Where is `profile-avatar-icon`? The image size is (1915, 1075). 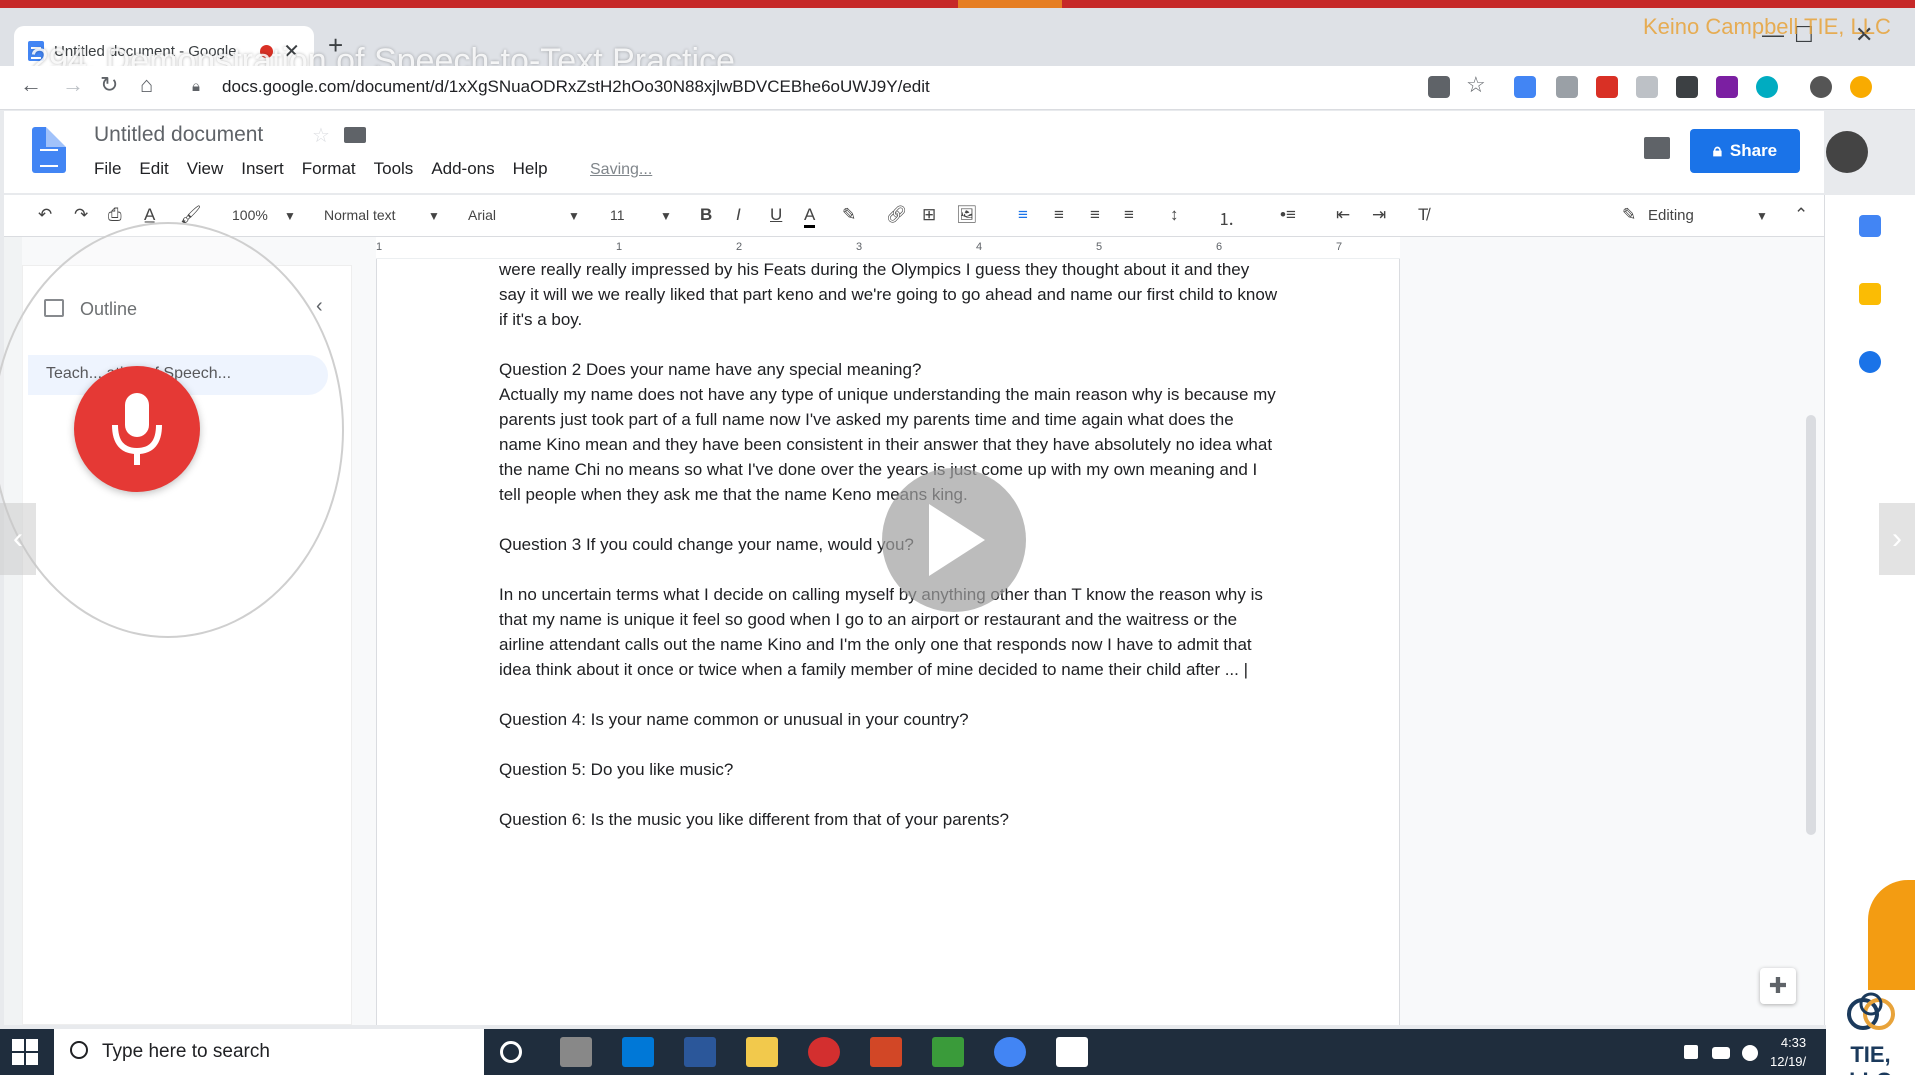 profile-avatar-icon is located at coordinates (1821, 87).